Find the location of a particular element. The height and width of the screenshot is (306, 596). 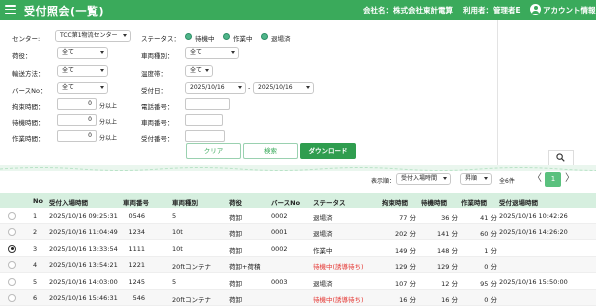

col-vehicle-no: 車両番号 is located at coordinates (136, 202).